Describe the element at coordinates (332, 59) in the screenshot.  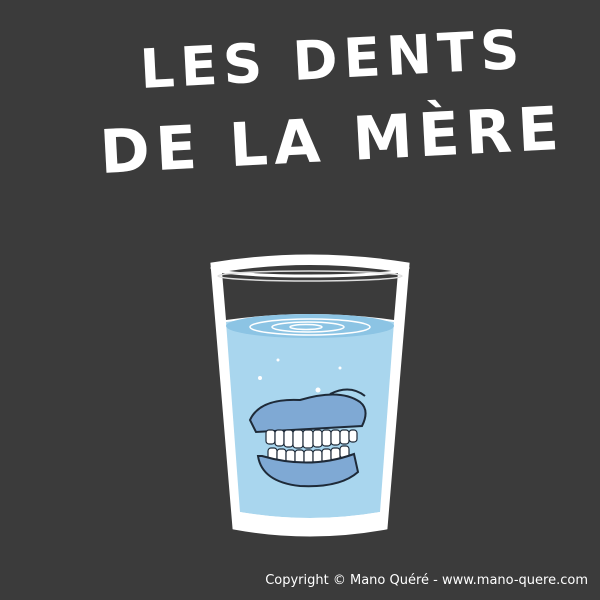
I see `title-line-1: LES DENTS` at that location.